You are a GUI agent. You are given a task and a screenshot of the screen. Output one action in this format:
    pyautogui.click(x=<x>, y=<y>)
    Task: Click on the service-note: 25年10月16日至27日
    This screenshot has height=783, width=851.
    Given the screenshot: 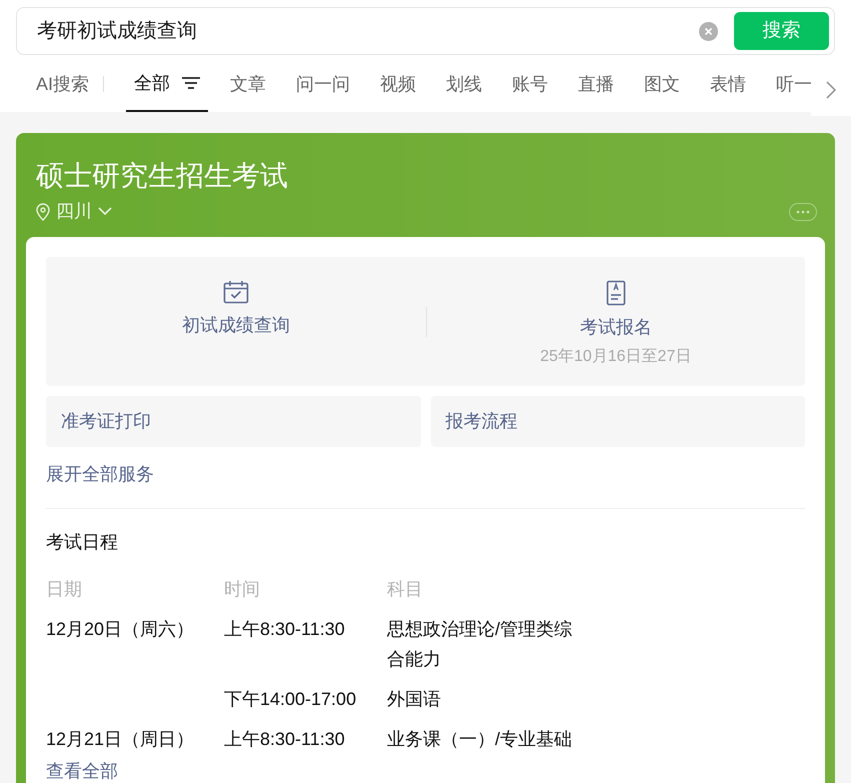 What is the action you would take?
    pyautogui.click(x=616, y=357)
    